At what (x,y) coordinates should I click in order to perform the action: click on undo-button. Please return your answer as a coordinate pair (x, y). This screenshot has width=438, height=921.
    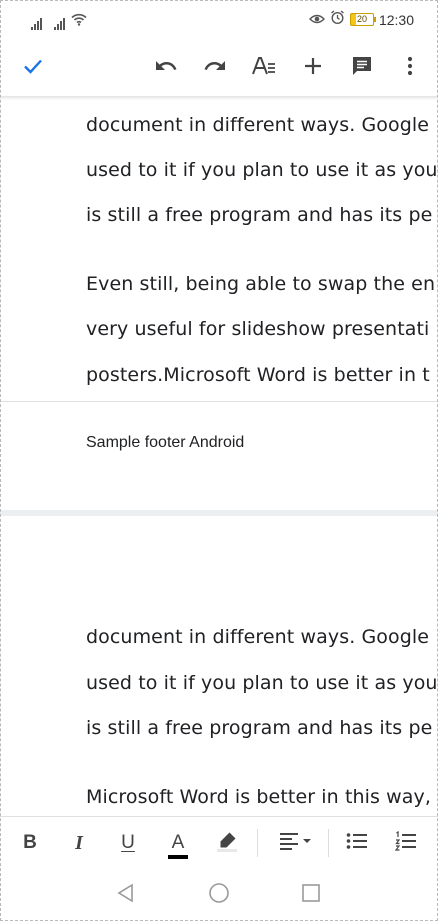
    Looking at the image, I should click on (166, 68).